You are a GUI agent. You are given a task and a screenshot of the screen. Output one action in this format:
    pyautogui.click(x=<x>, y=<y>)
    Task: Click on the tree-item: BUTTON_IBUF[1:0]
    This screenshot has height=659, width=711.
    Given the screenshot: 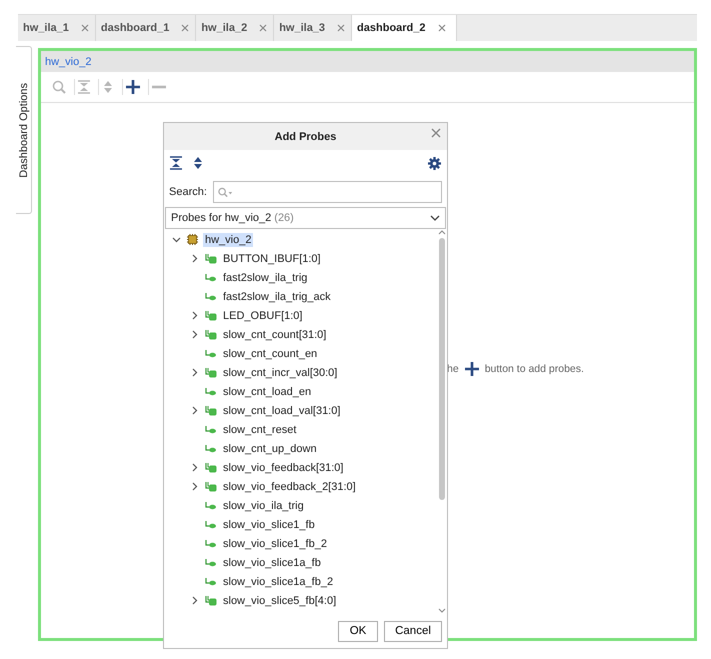 What is the action you would take?
    pyautogui.click(x=272, y=259)
    